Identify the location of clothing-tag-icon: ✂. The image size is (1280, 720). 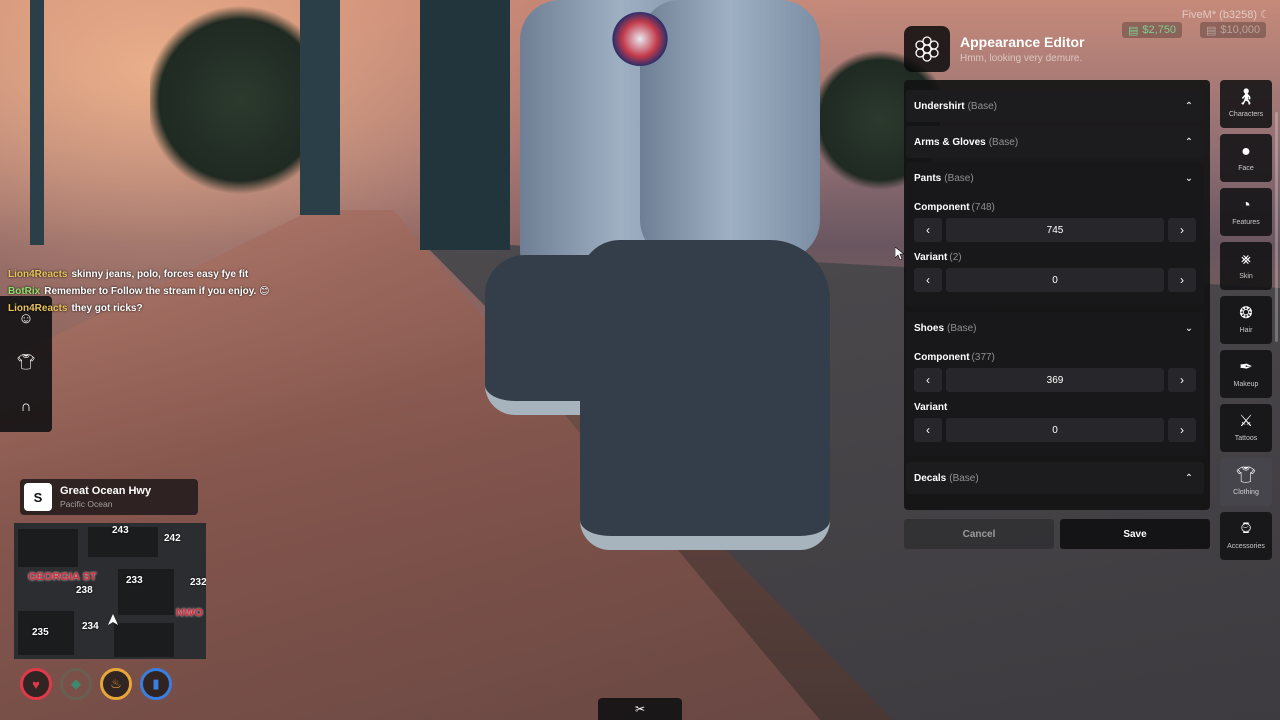
(640, 709).